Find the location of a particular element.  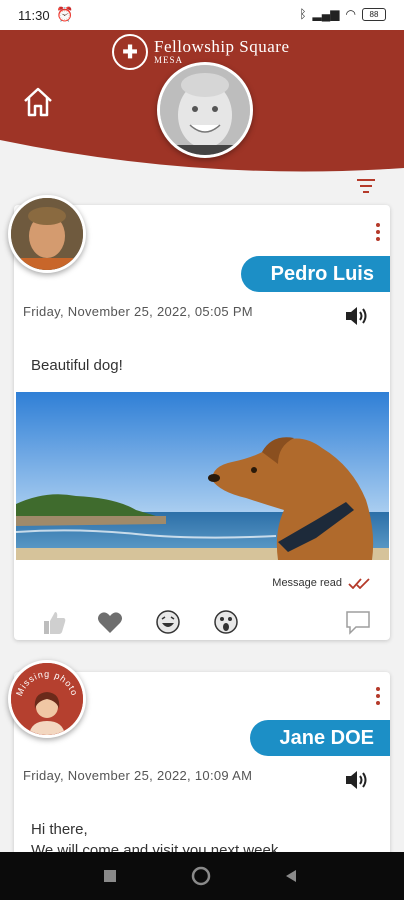

back-button is located at coordinates (291, 878).